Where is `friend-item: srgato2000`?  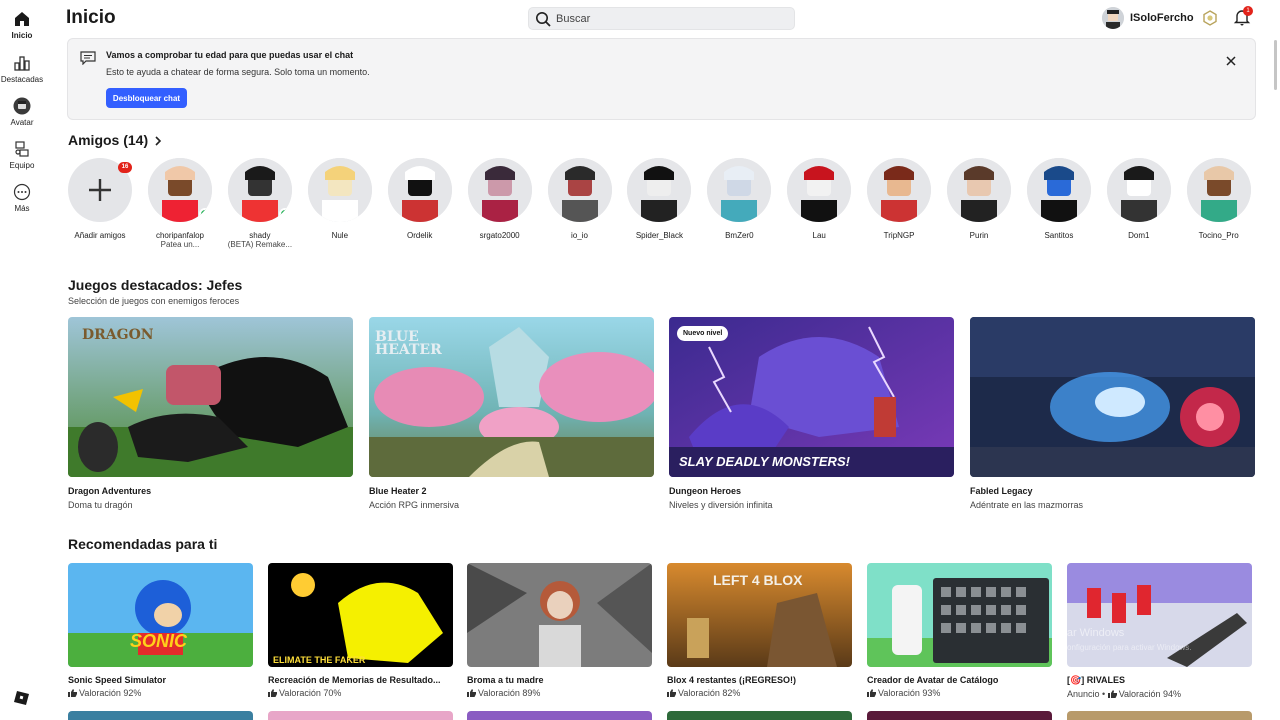
friend-item: srgato2000 is located at coordinates (500, 199).